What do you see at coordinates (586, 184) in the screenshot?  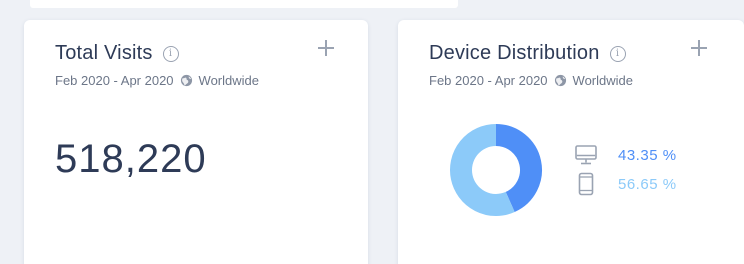 I see `mobile-icon` at bounding box center [586, 184].